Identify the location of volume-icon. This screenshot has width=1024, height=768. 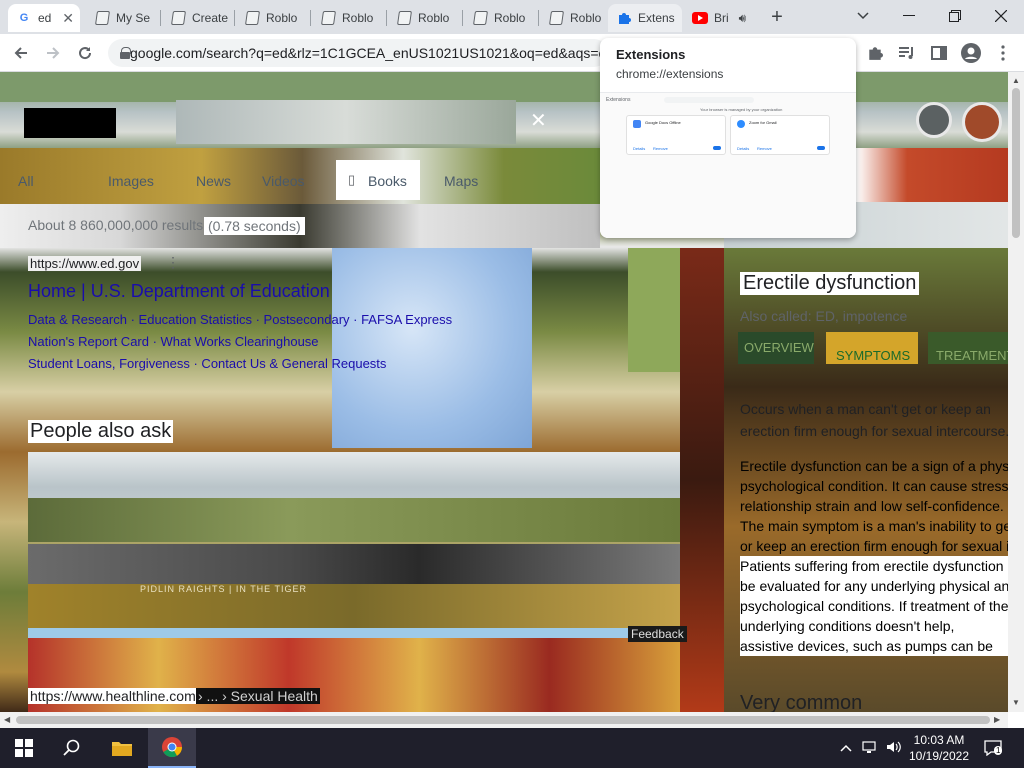
(894, 748).